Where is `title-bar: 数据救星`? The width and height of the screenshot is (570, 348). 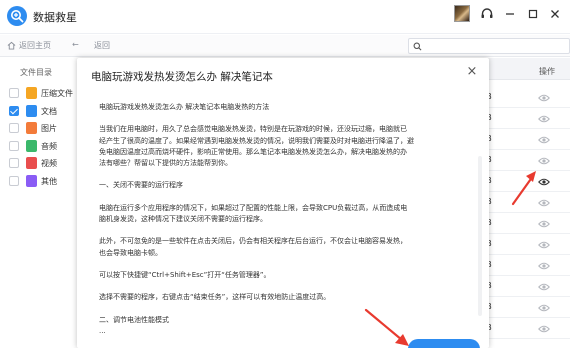
title-bar: 数据救星 is located at coordinates (285, 17).